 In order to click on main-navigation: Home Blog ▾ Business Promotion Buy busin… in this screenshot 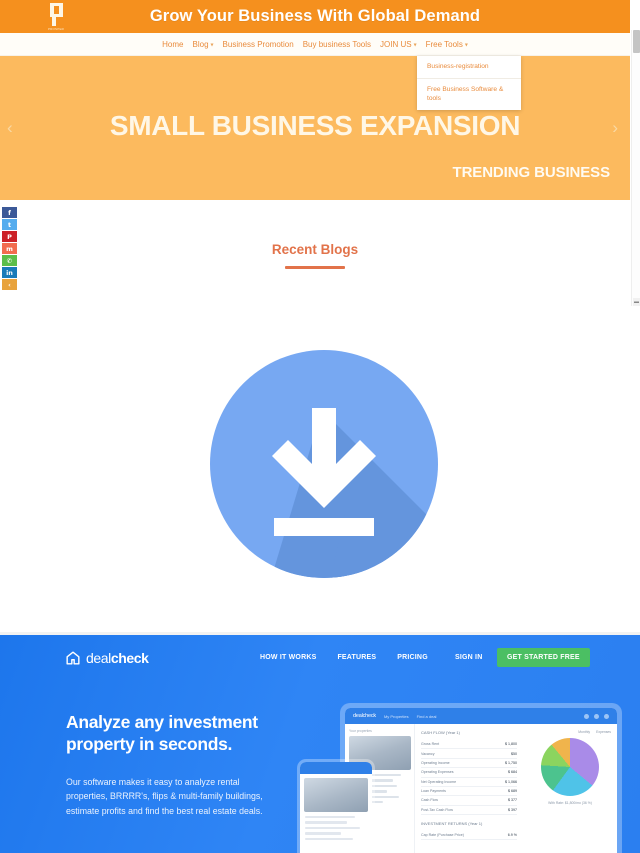, I will do `click(315, 44)`.